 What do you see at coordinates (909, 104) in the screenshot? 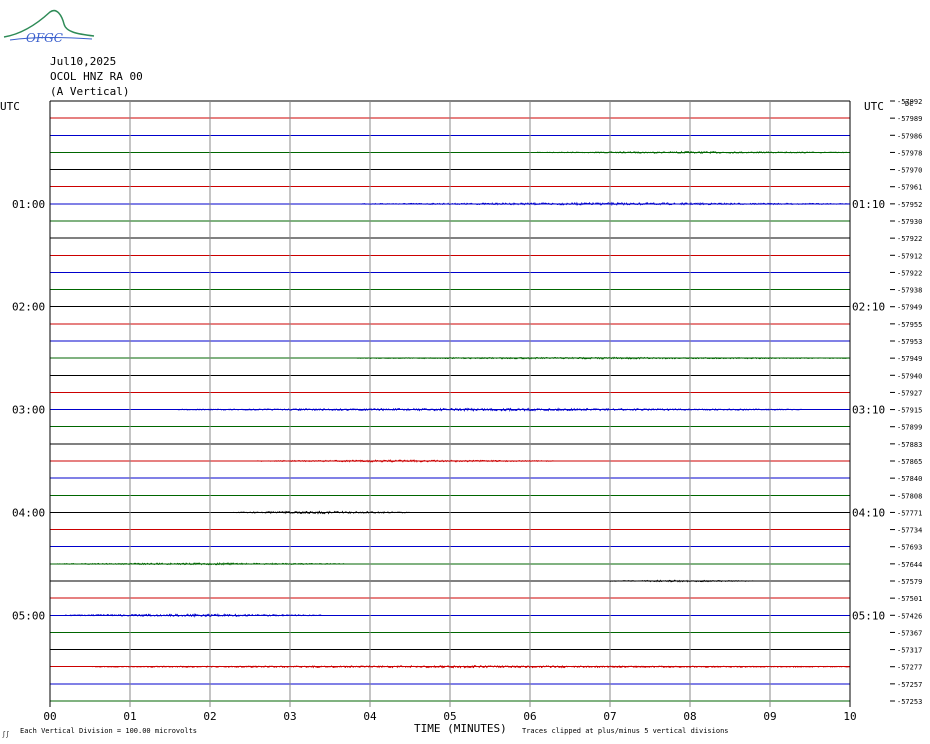
I see `dc-label: DC` at bounding box center [909, 104].